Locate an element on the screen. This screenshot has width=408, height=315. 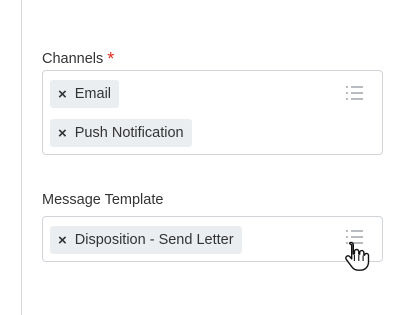
channels-label-text: Channels is located at coordinates (73, 59).